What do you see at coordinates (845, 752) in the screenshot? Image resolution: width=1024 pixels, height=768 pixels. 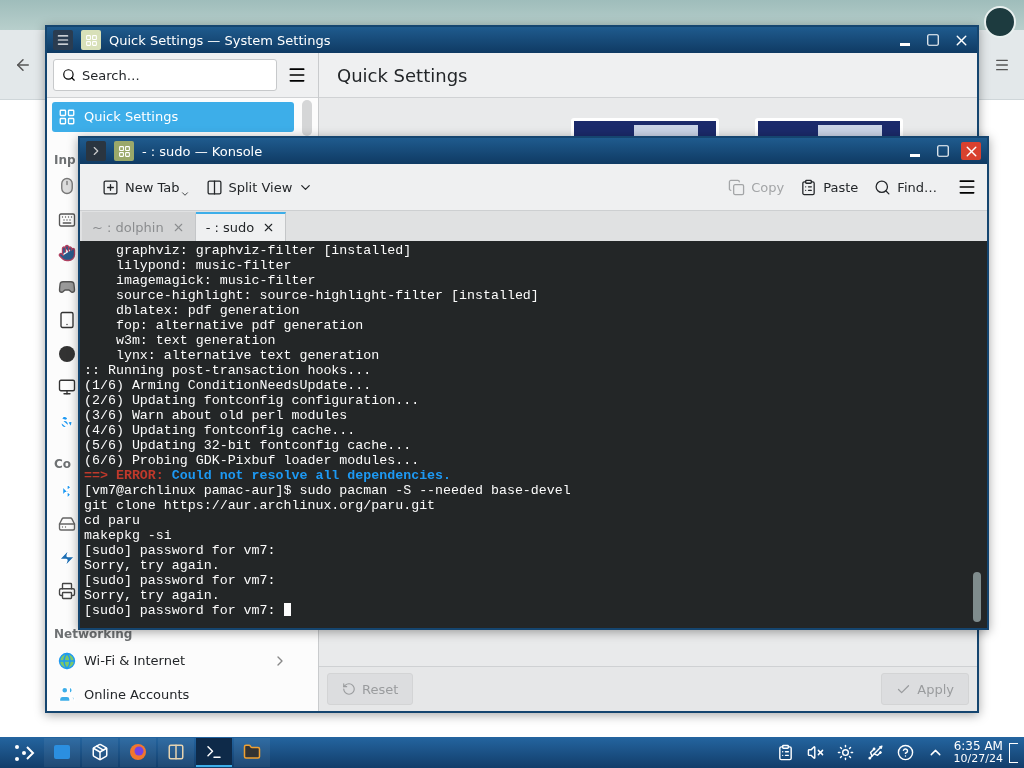 I see `brightness-icon` at bounding box center [845, 752].